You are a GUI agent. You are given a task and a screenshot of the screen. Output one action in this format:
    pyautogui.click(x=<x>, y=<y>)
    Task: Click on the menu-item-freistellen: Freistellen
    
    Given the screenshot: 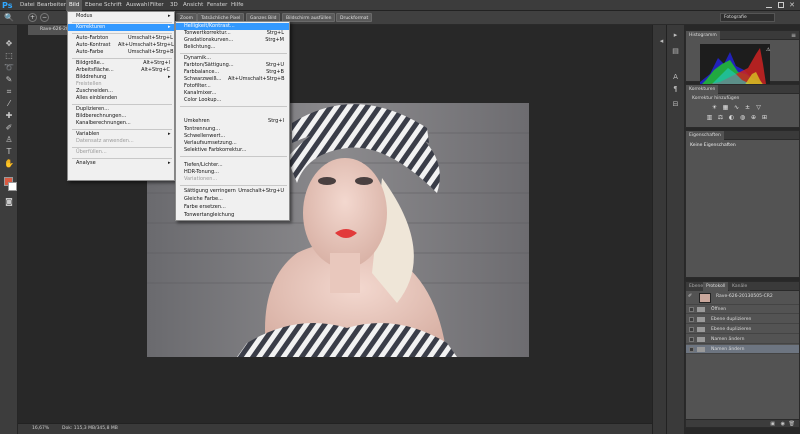 What is the action you would take?
    pyautogui.click(x=121, y=84)
    